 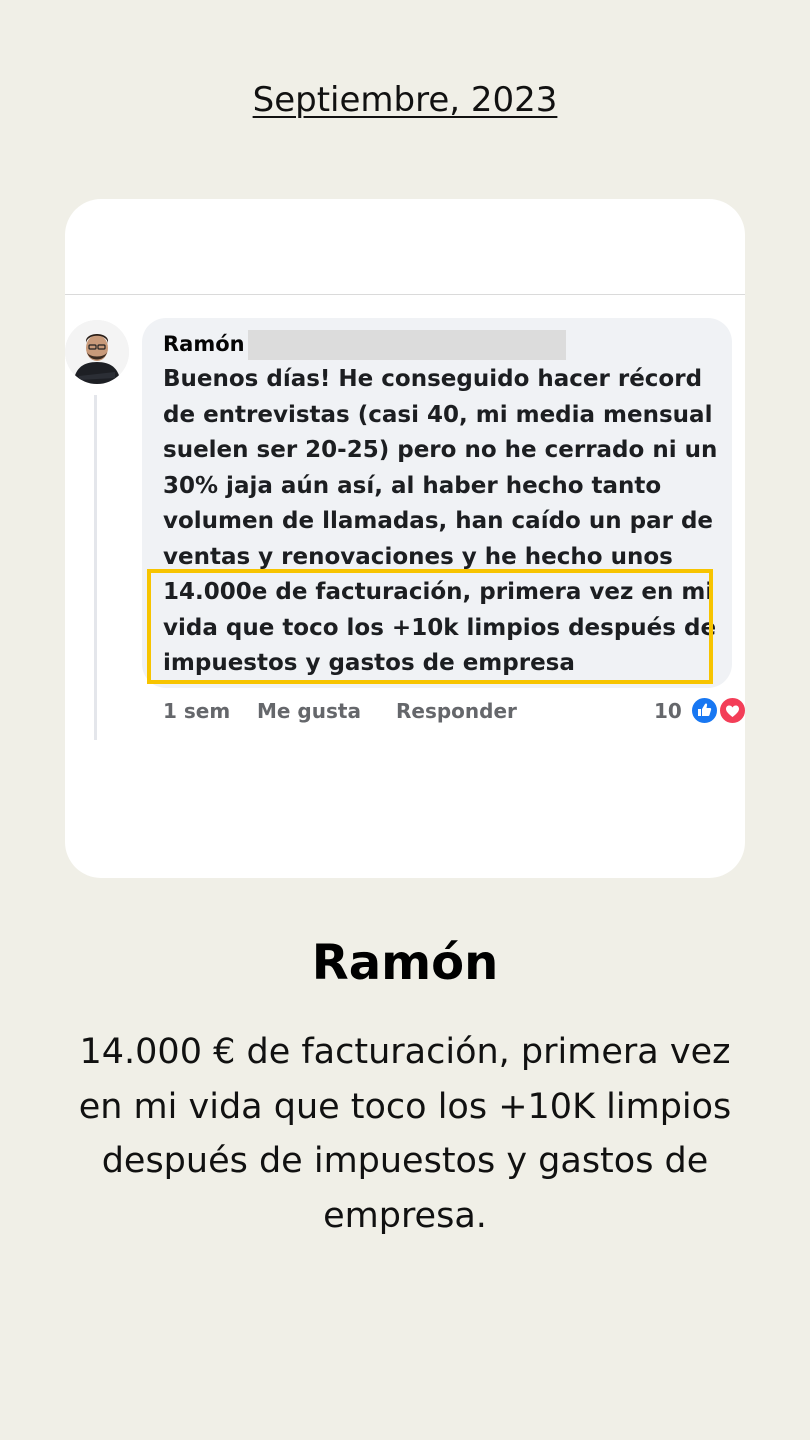 I want to click on comment-line: volumen de llamadas, han caído un par de, so click(x=438, y=521).